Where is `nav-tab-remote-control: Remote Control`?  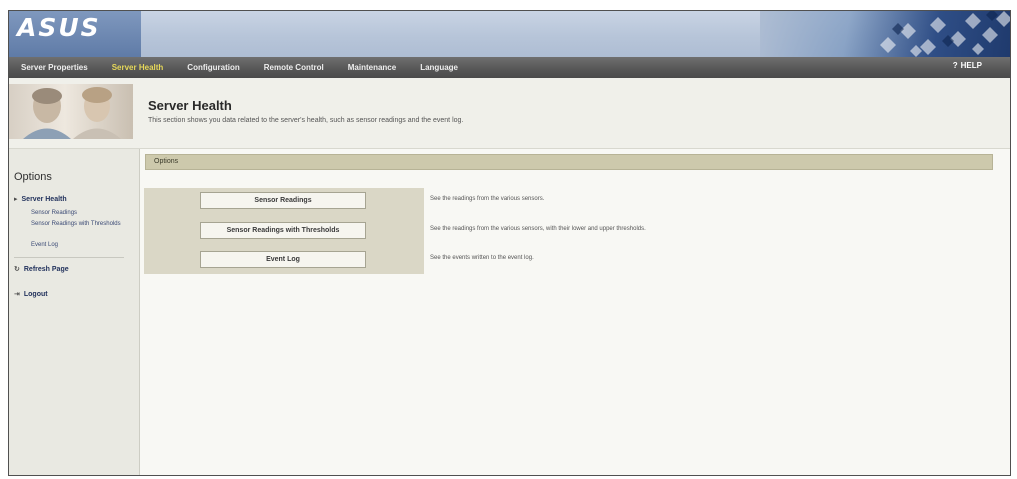 nav-tab-remote-control: Remote Control is located at coordinates (294, 67).